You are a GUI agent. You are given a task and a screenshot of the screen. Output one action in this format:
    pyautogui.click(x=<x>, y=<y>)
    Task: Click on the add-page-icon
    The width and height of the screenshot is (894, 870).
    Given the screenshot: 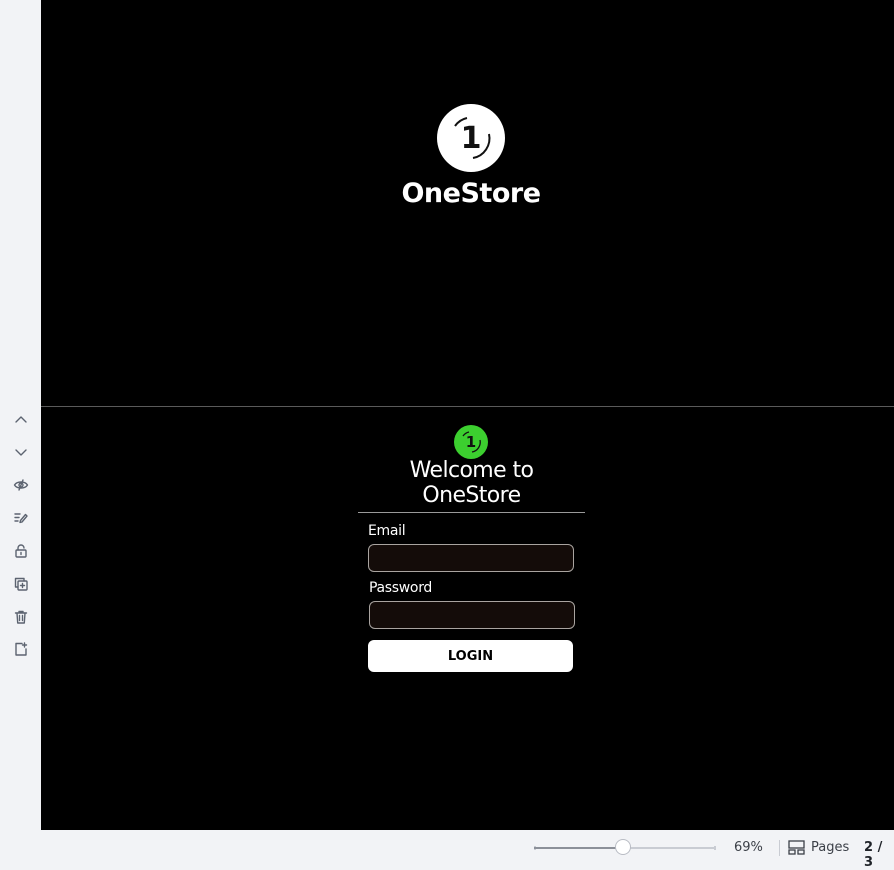 What is the action you would take?
    pyautogui.click(x=21, y=649)
    